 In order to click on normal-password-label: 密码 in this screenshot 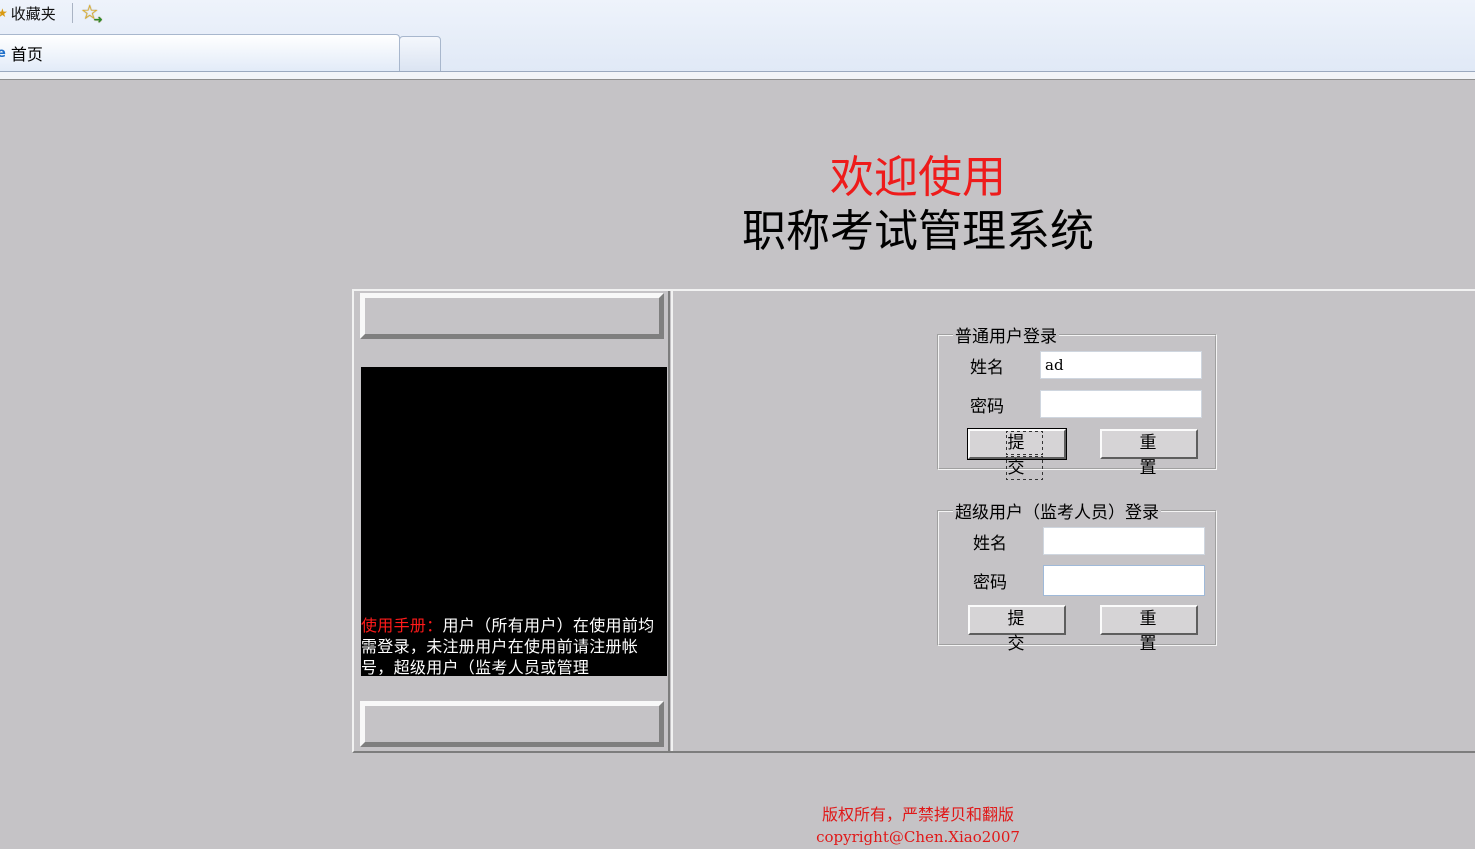, I will do `click(987, 407)`.